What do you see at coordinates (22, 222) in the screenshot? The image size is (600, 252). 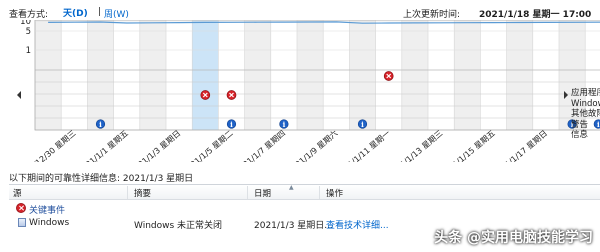 I see `windows-app-icon` at bounding box center [22, 222].